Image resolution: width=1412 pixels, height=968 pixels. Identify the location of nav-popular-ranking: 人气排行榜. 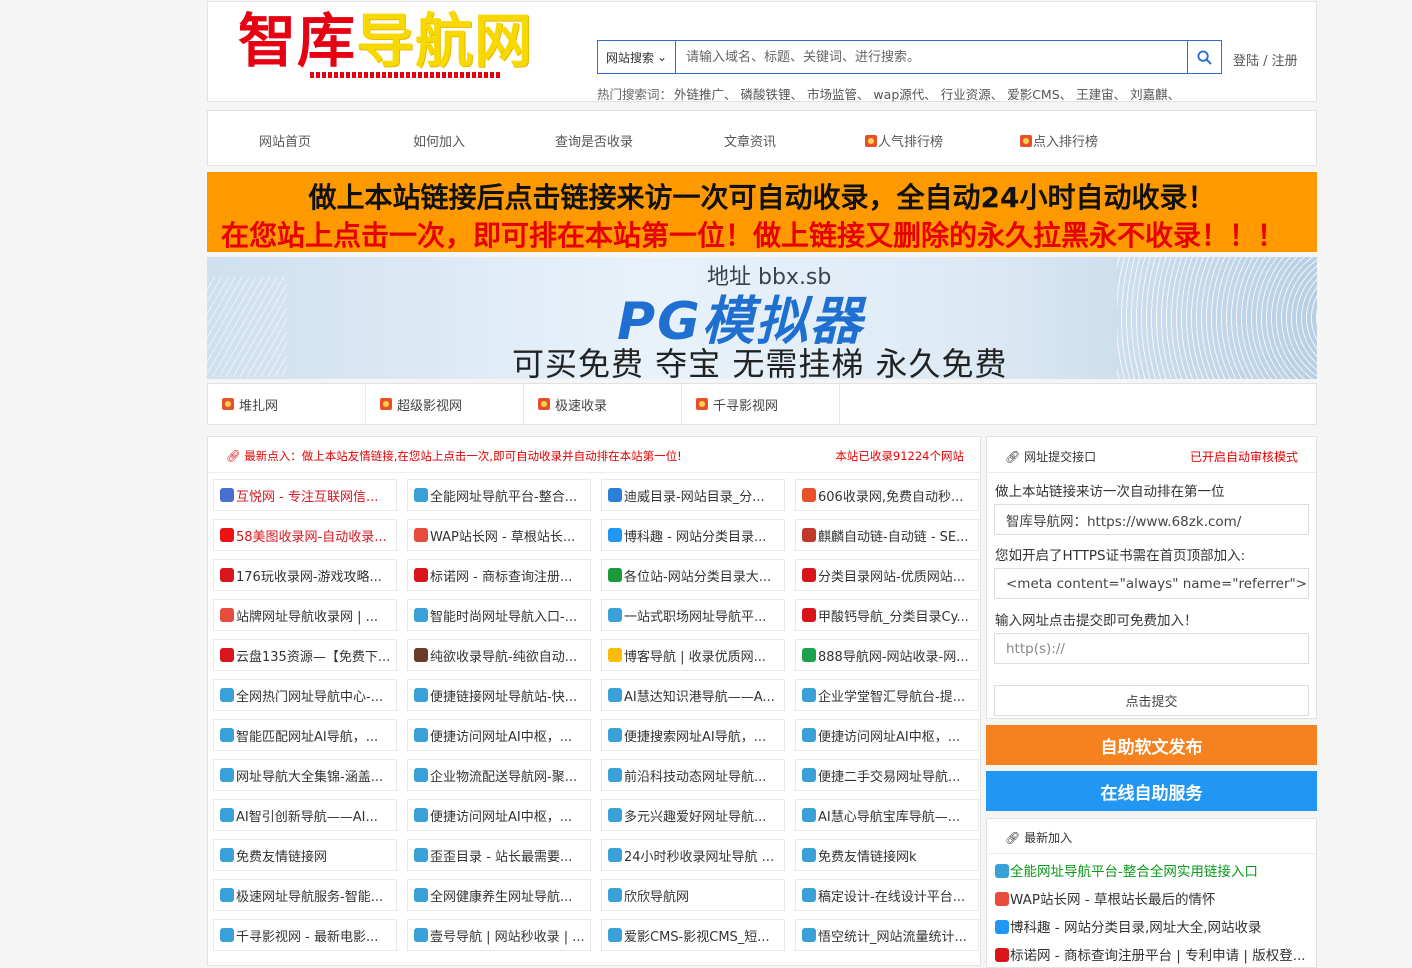
(904, 140).